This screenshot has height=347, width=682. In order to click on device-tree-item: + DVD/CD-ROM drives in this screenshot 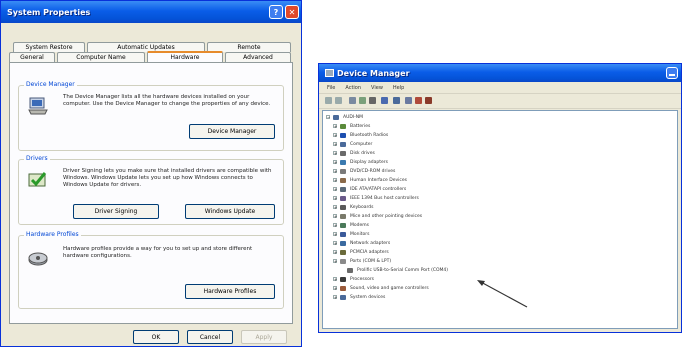, I will do `click(364, 171)`.